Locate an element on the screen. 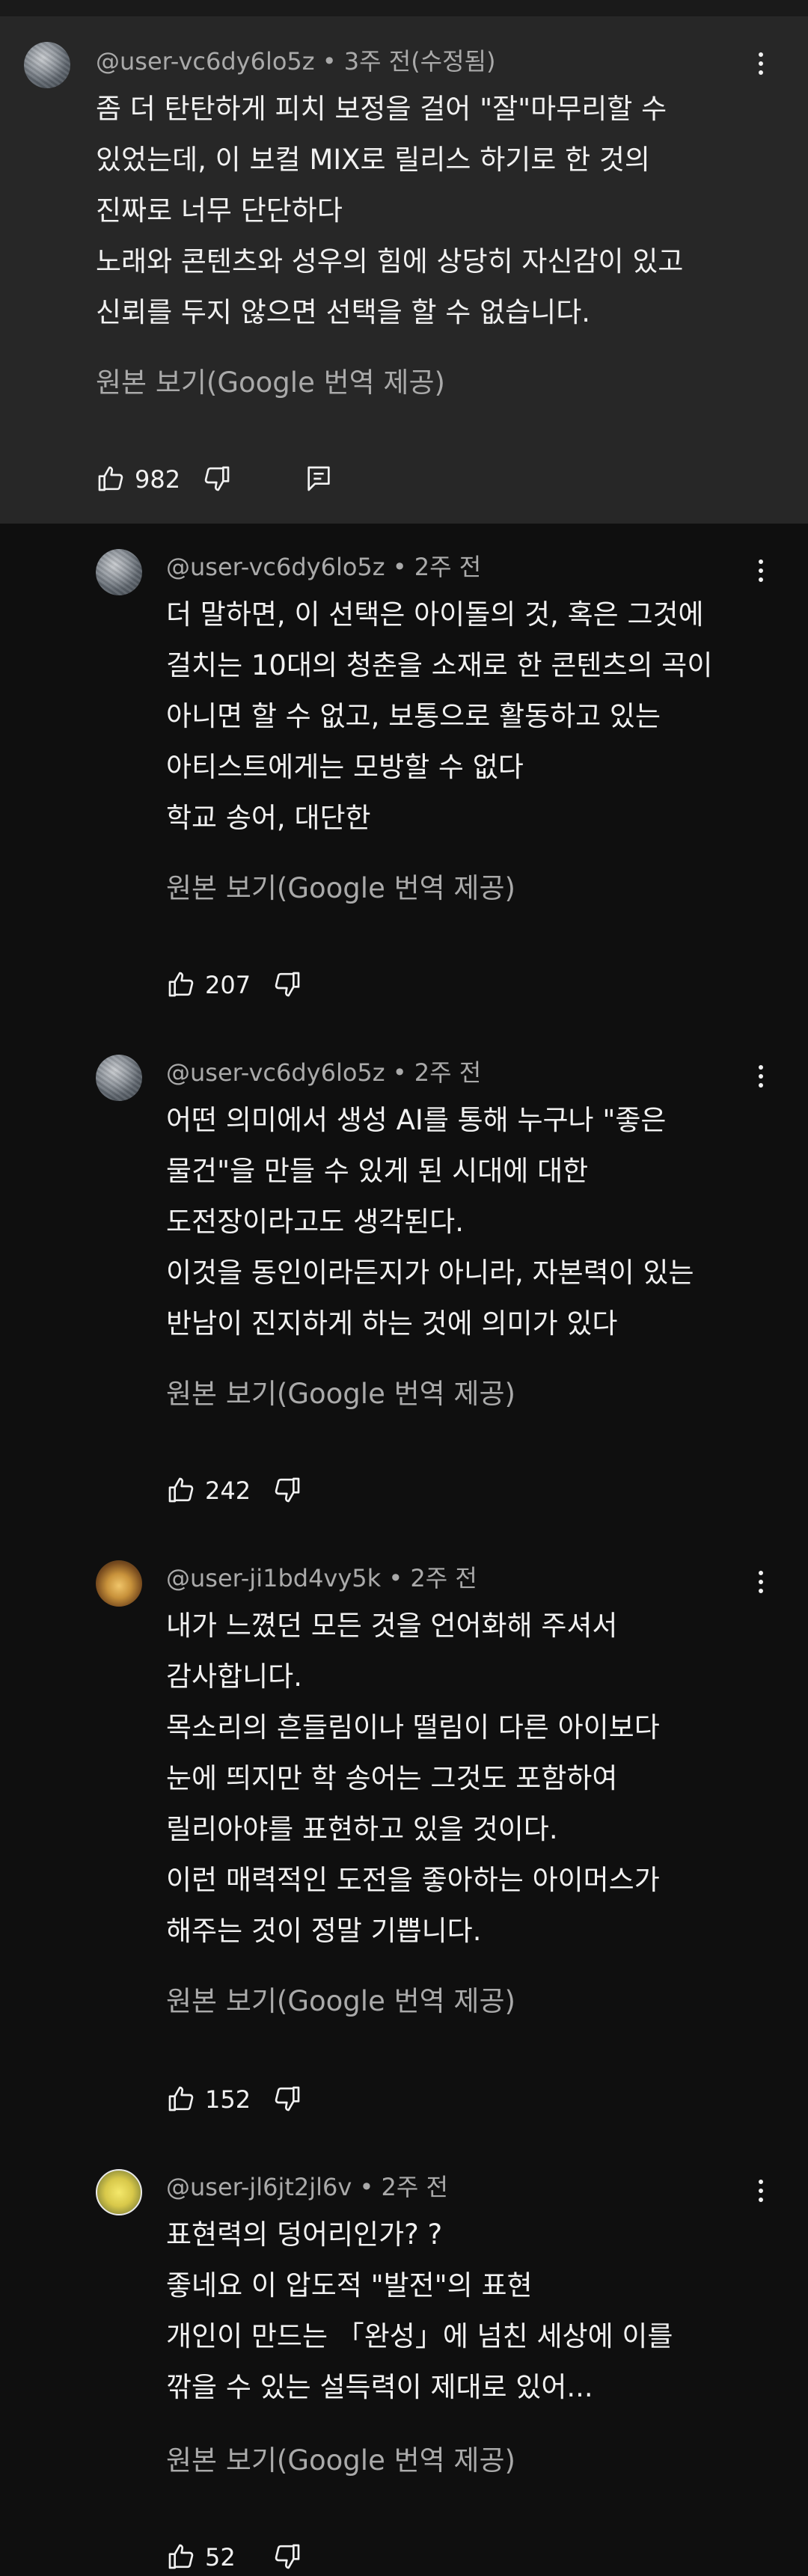  like-button: 207 is located at coordinates (209, 985).